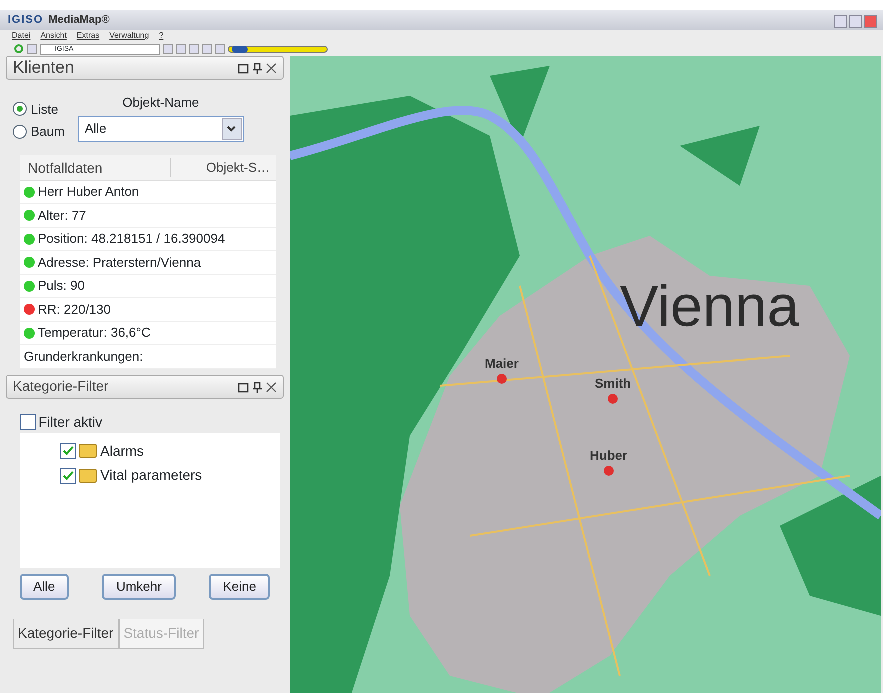 This screenshot has width=883, height=693. What do you see at coordinates (61, 286) in the screenshot?
I see `table-cell-text: Puls: 90` at bounding box center [61, 286].